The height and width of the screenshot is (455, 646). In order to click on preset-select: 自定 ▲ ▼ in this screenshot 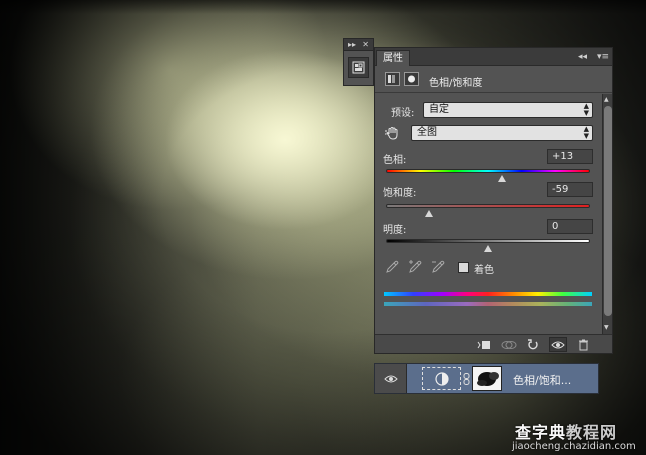, I will do `click(508, 110)`.